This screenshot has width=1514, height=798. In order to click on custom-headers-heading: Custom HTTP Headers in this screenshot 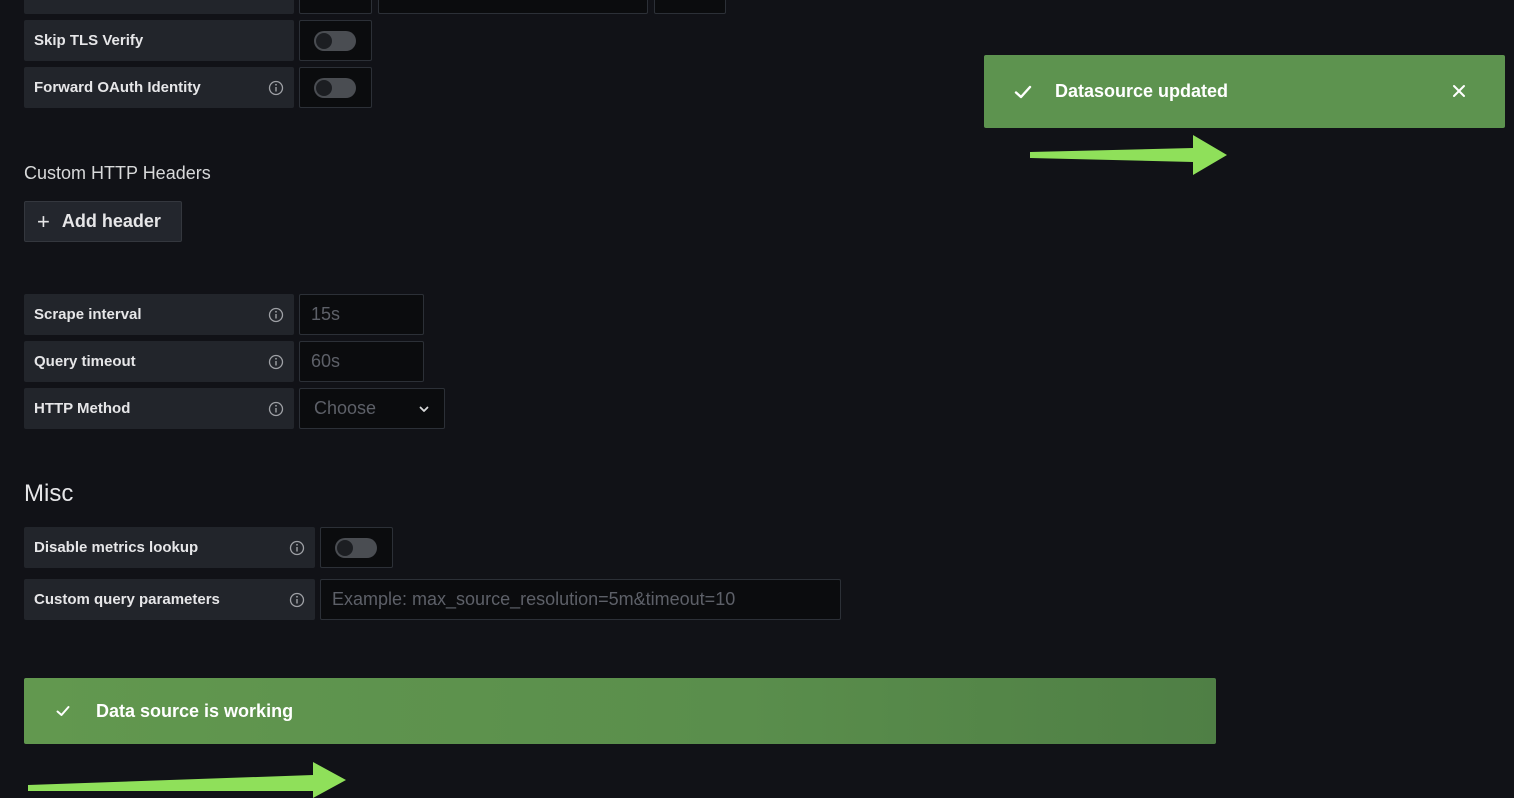, I will do `click(117, 173)`.